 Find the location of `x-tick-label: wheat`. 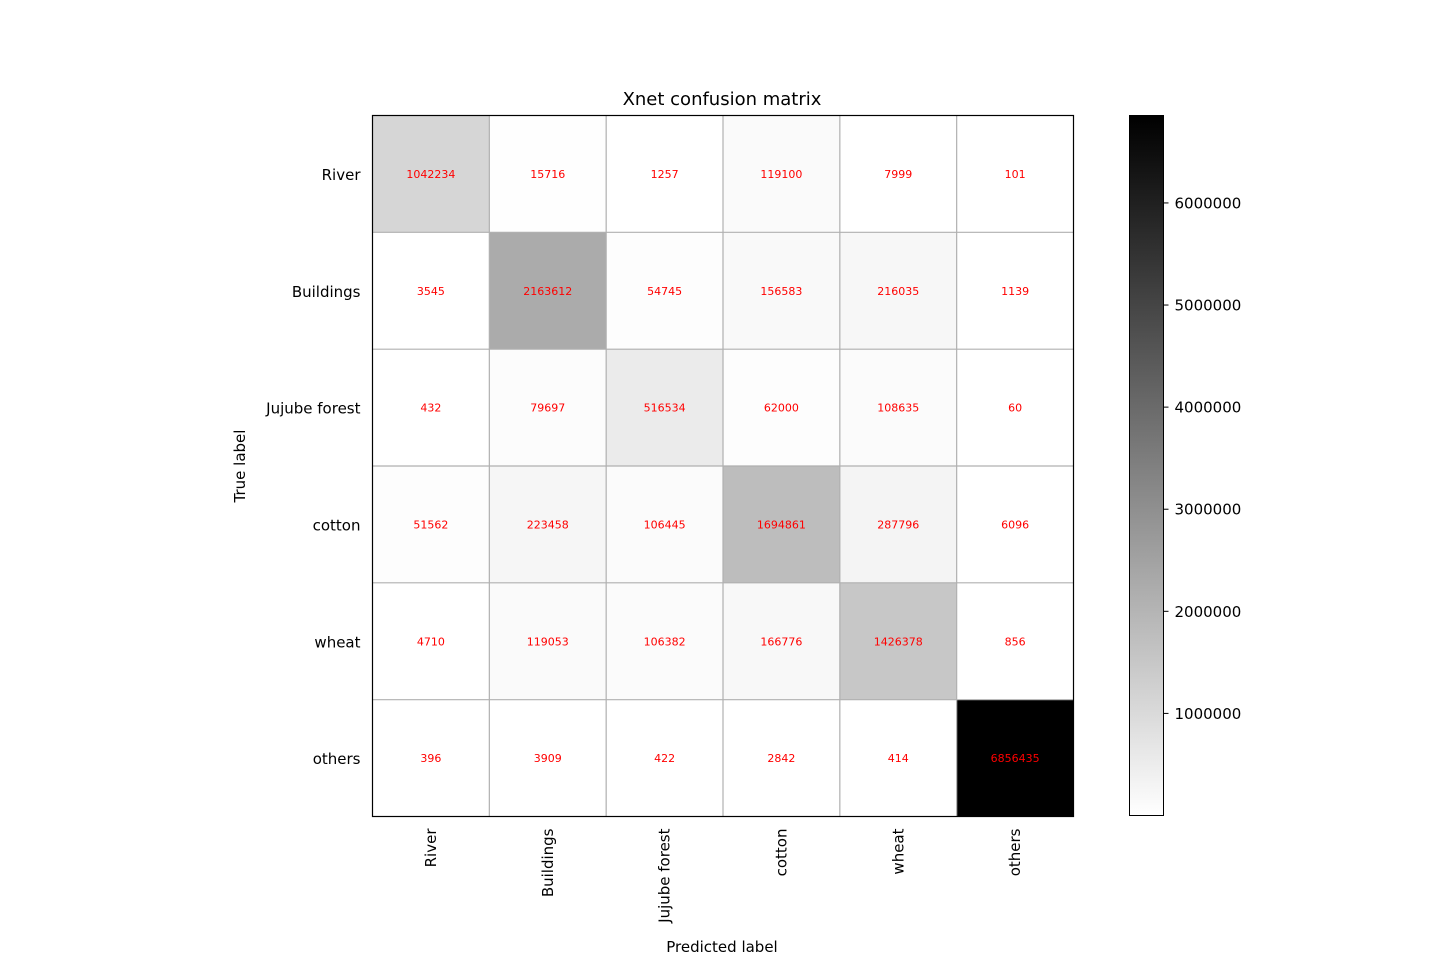

x-tick-label: wheat is located at coordinates (898, 851).